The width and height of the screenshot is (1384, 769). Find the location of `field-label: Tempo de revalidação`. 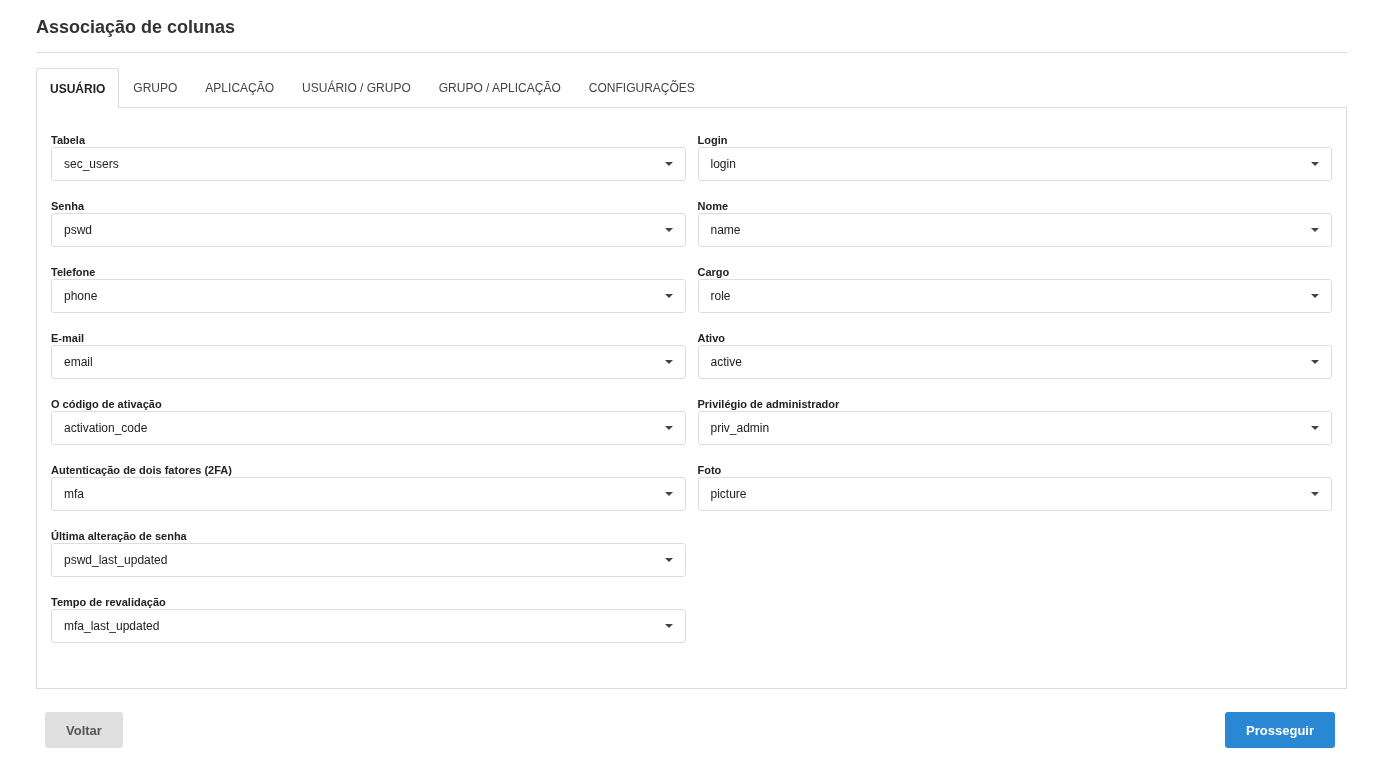

field-label: Tempo de revalidação is located at coordinates (109, 602).